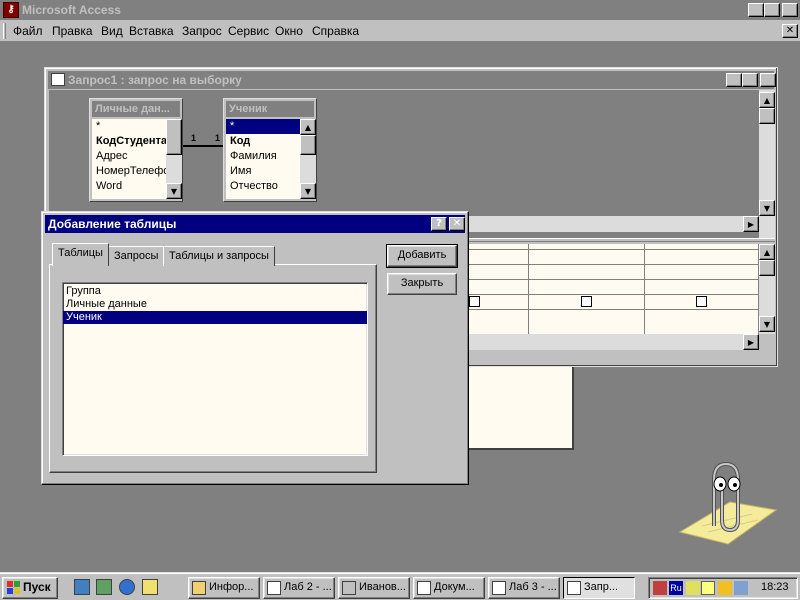  I want to click on close-button: ✕, so click(790, 10).